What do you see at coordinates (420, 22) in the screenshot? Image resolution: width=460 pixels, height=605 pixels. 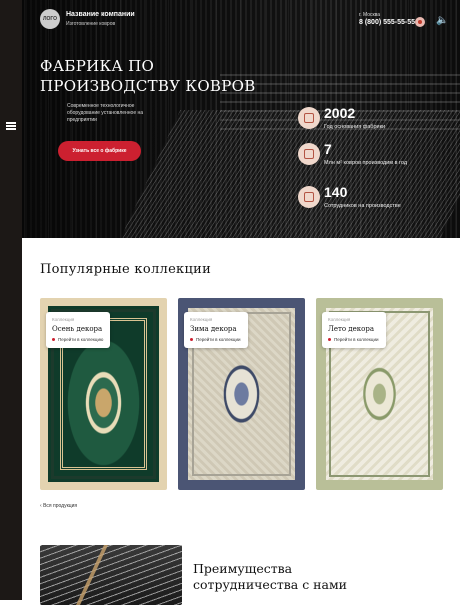 I see `callback-icon` at bounding box center [420, 22].